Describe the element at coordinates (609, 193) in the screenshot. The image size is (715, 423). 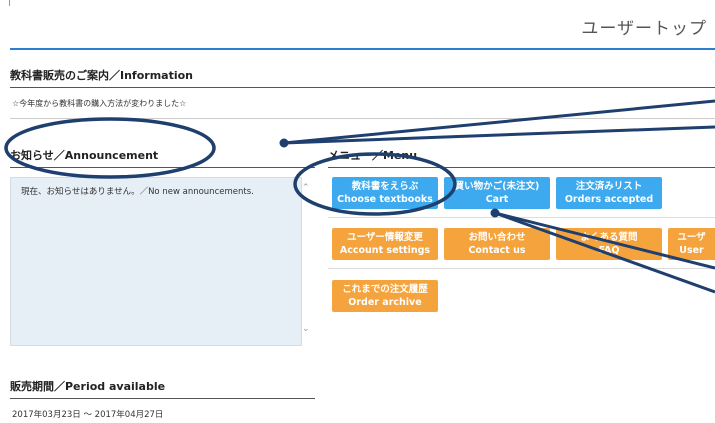
I see `orders-accepted-button: 注文済みリスト Orders accepted` at that location.